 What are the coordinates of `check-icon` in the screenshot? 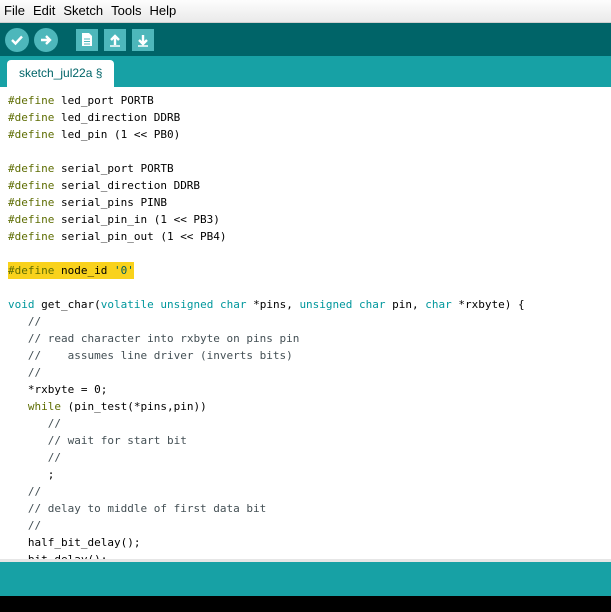 It's located at (17, 40).